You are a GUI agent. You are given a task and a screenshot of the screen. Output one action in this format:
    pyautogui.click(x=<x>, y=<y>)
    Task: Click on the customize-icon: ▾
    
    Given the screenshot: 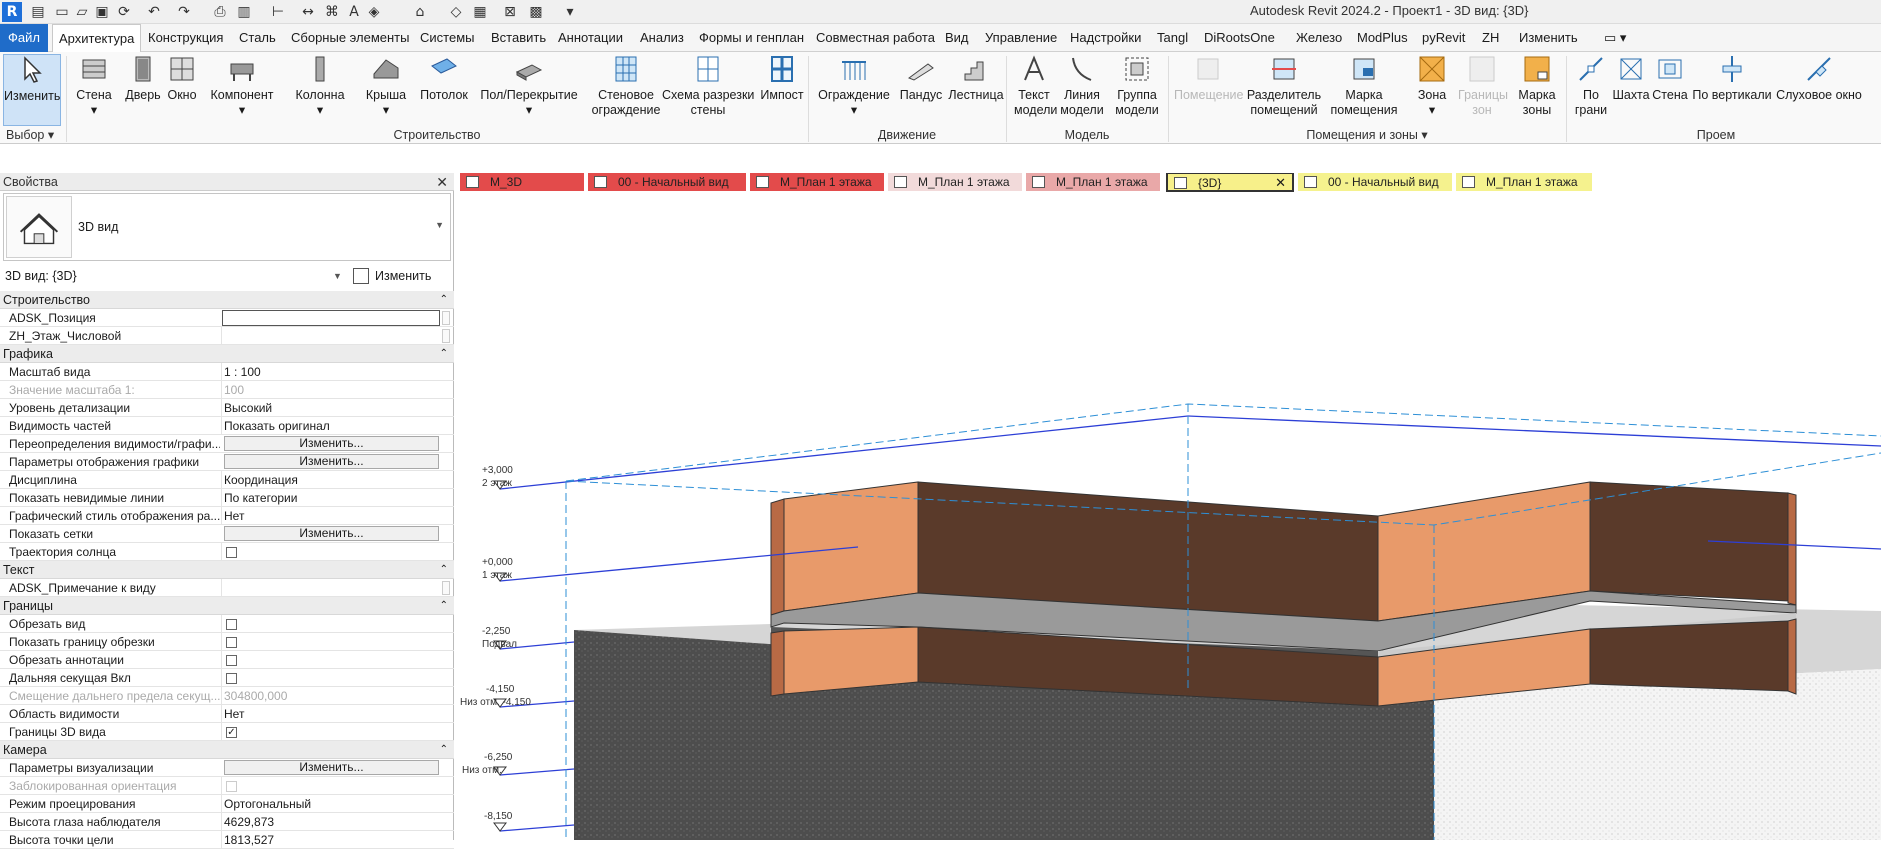 What is the action you would take?
    pyautogui.click(x=570, y=12)
    